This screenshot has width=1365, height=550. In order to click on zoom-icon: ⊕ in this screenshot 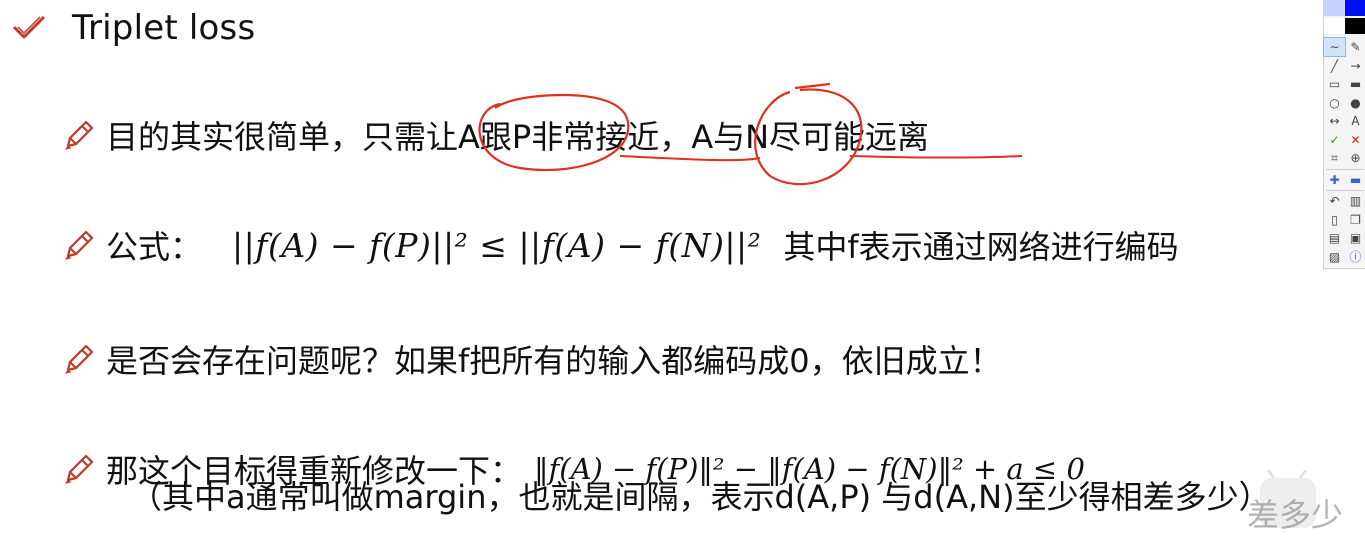, I will do `click(1355, 158)`.